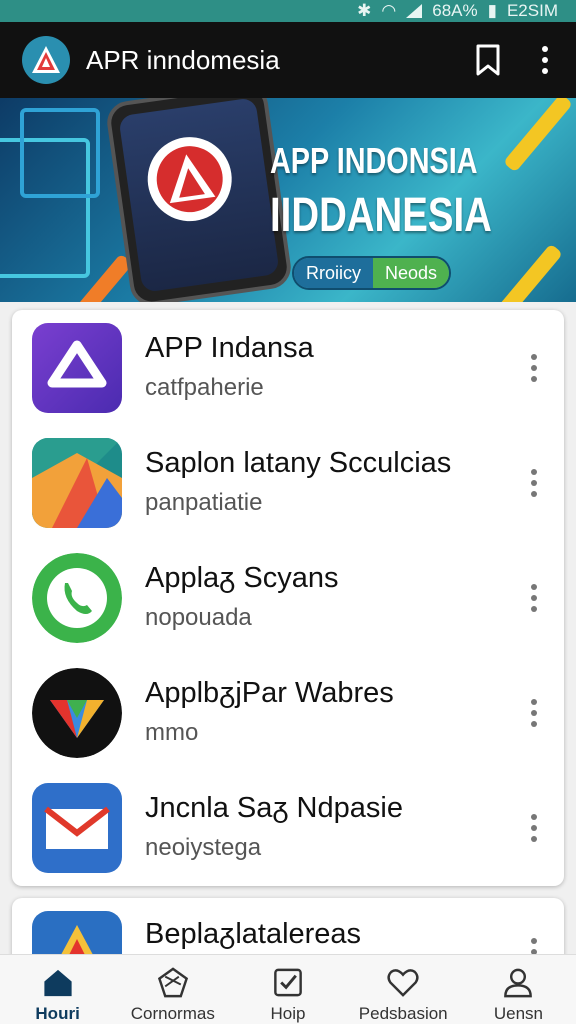  I want to click on app-title: ApplbᵹjPar Wabres, so click(269, 693).